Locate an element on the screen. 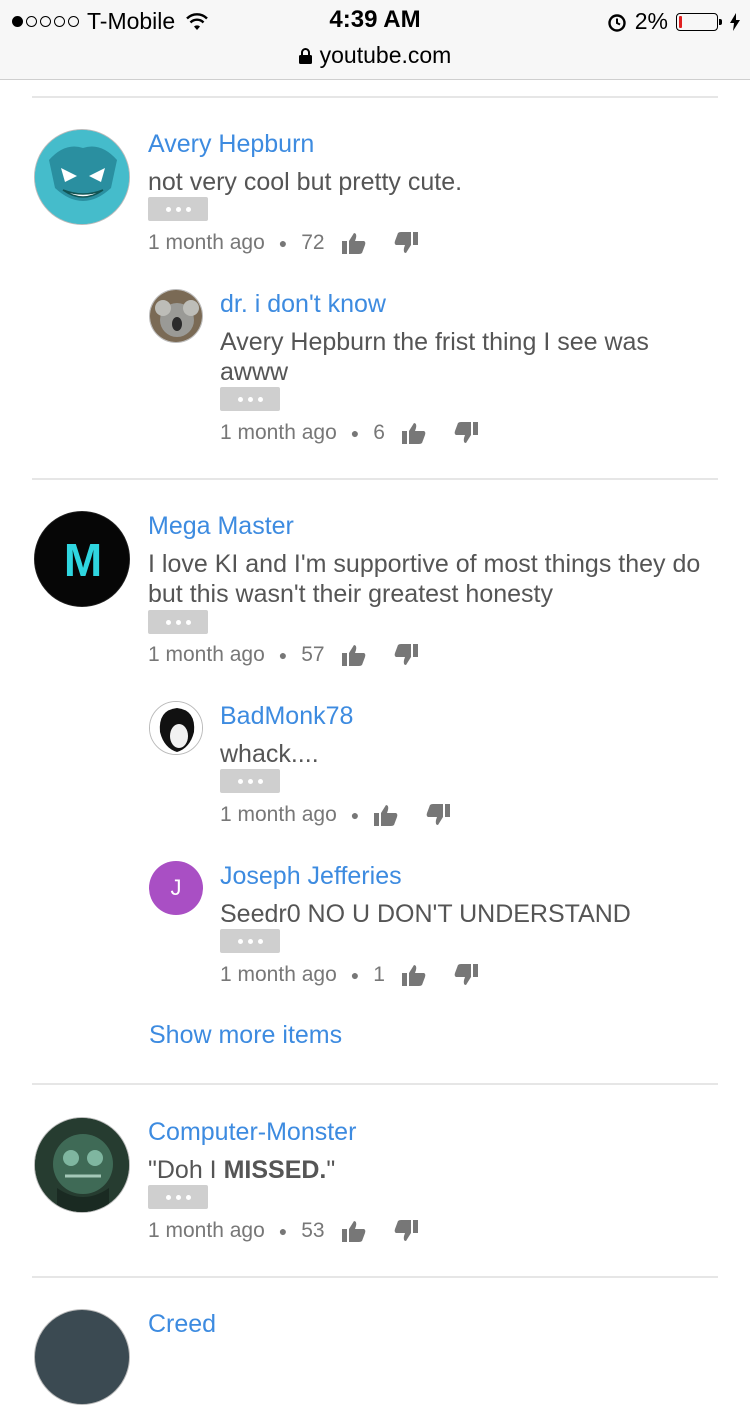 The height and width of the screenshot is (1405, 750). reply-author: Joseph Jefferies is located at coordinates (311, 876).